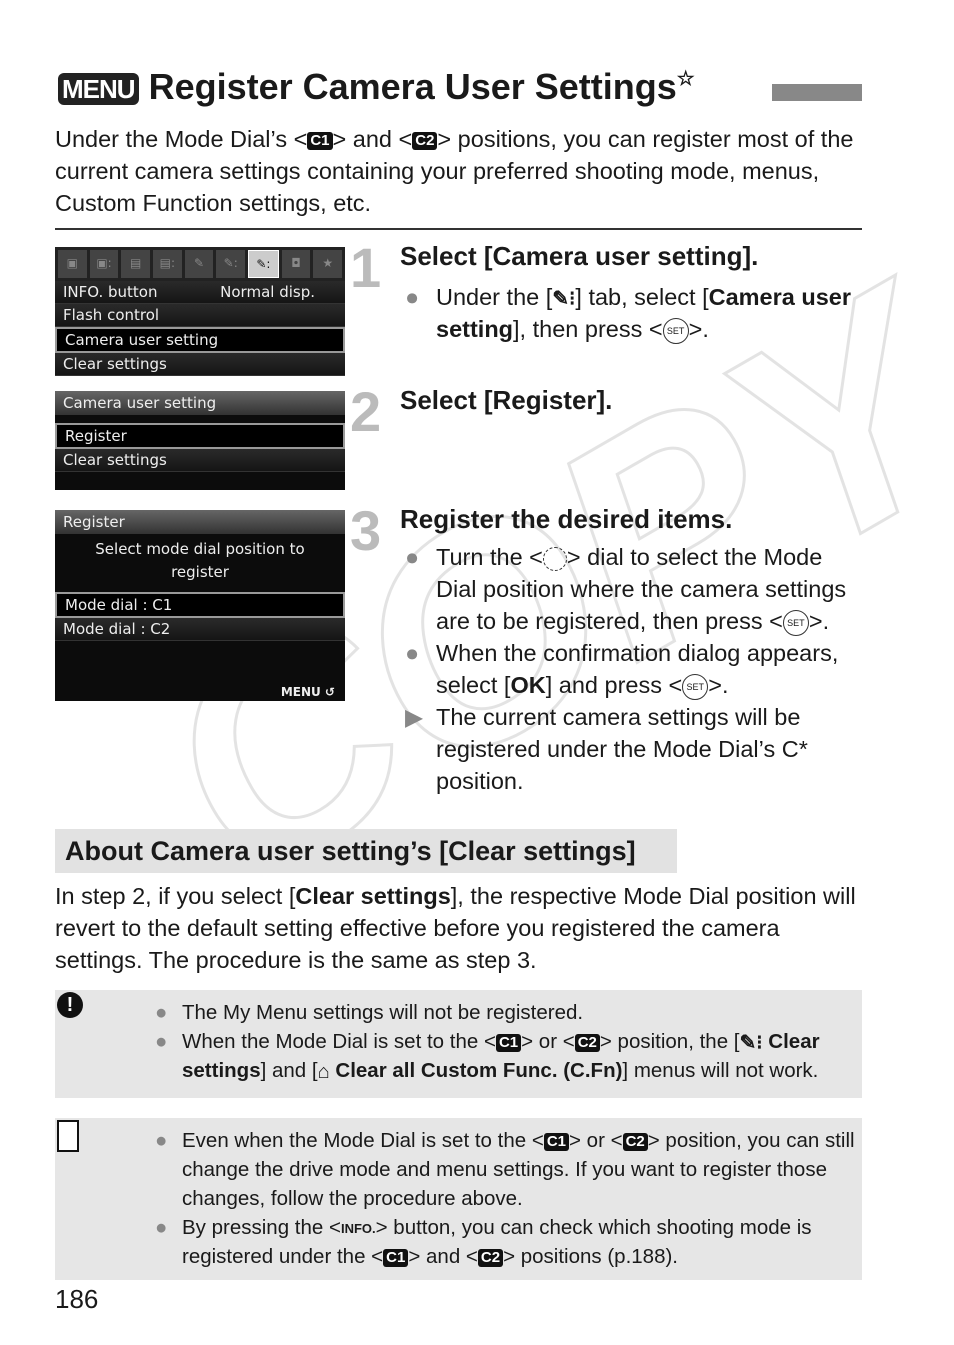 This screenshot has width=954, height=1345. I want to click on screen-cell: Normal disp., so click(267, 292).